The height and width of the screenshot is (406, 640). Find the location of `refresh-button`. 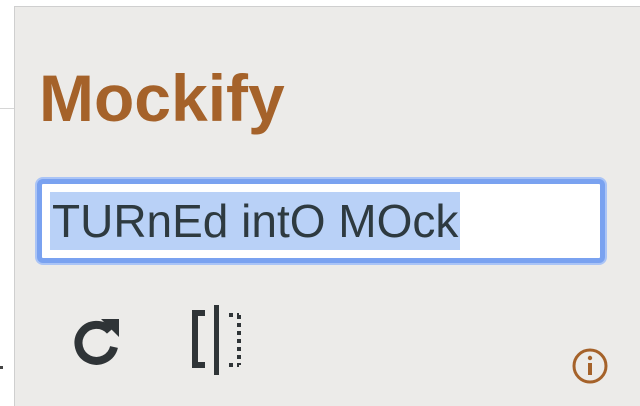

refresh-button is located at coordinates (97, 341).